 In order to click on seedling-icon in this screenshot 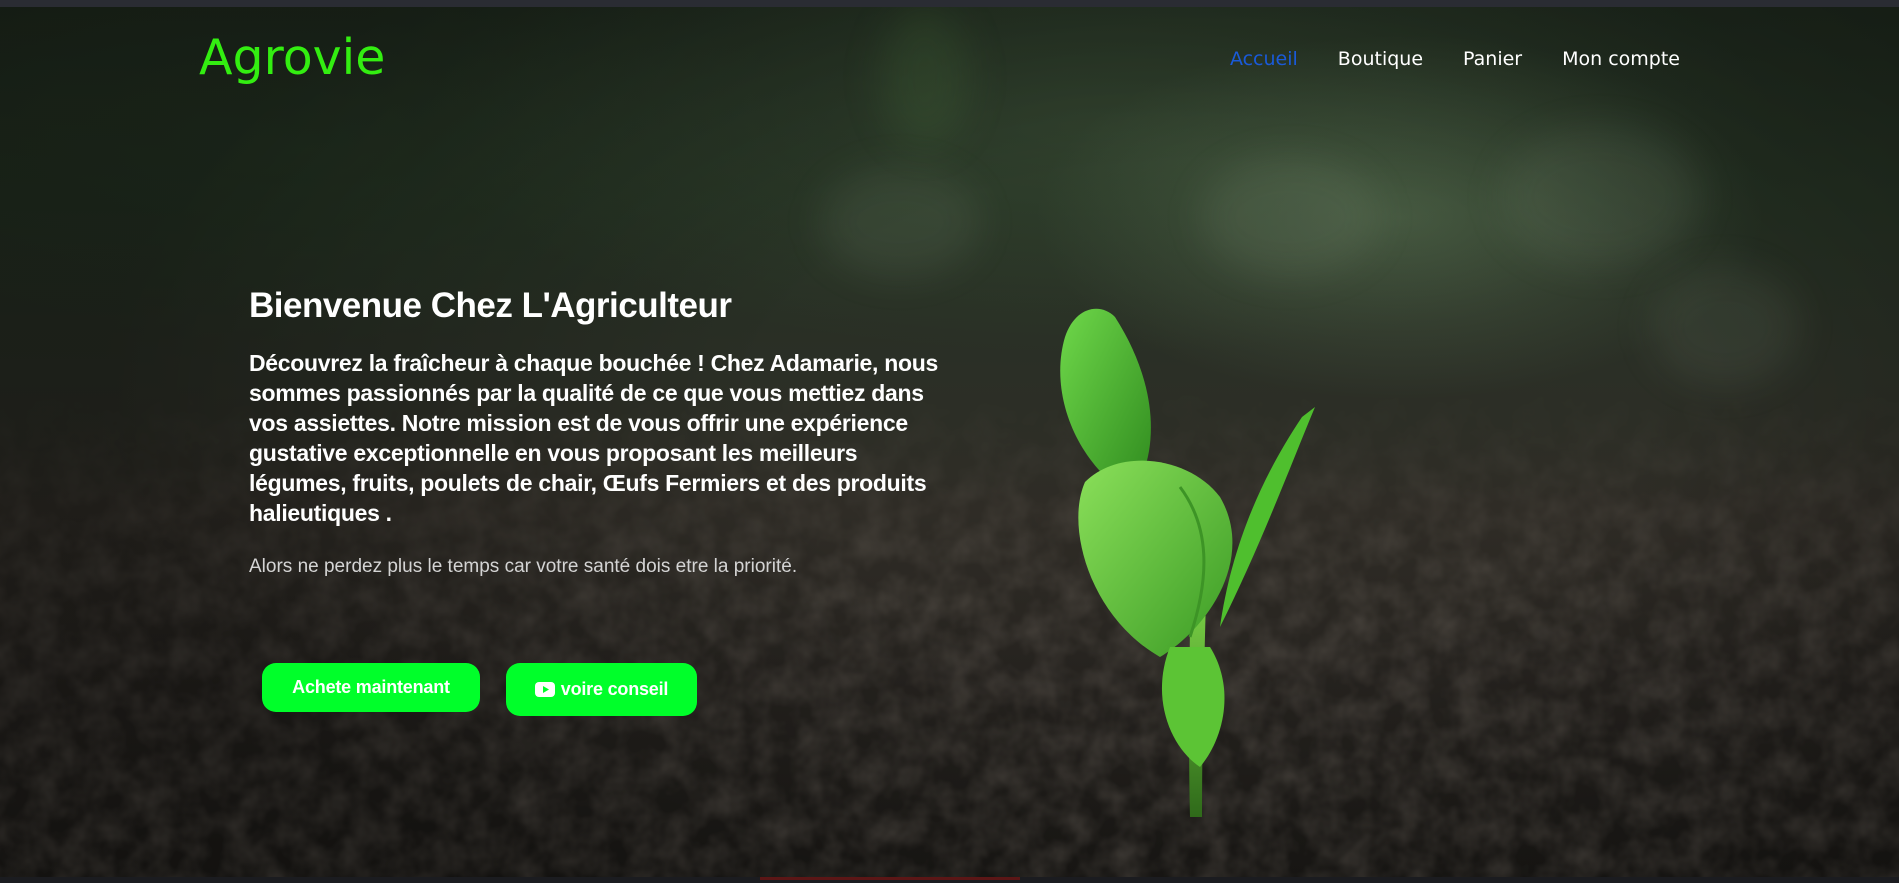, I will do `click(1187, 562)`.